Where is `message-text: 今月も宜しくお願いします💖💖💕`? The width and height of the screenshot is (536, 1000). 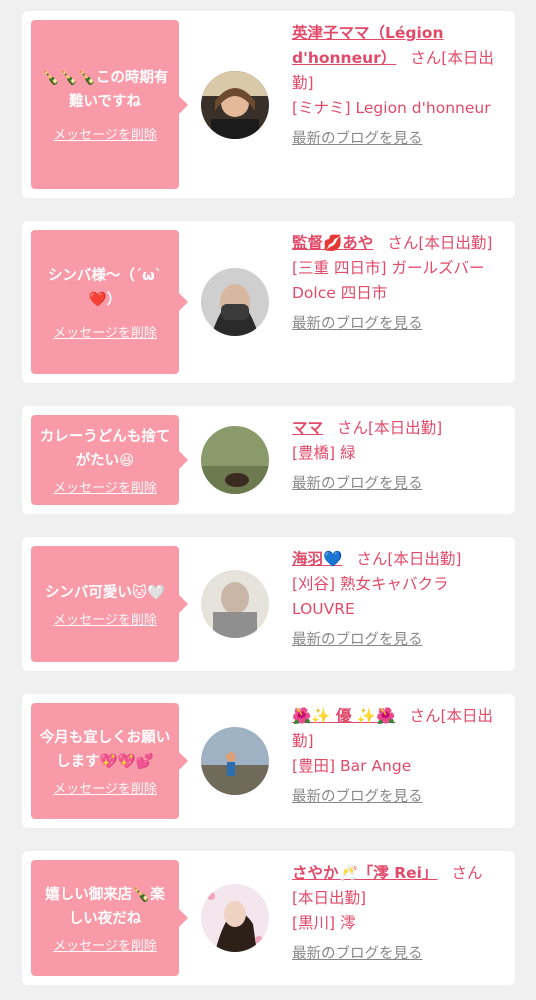 message-text: 今月も宜しくお願いします💖💖💕 is located at coordinates (105, 749).